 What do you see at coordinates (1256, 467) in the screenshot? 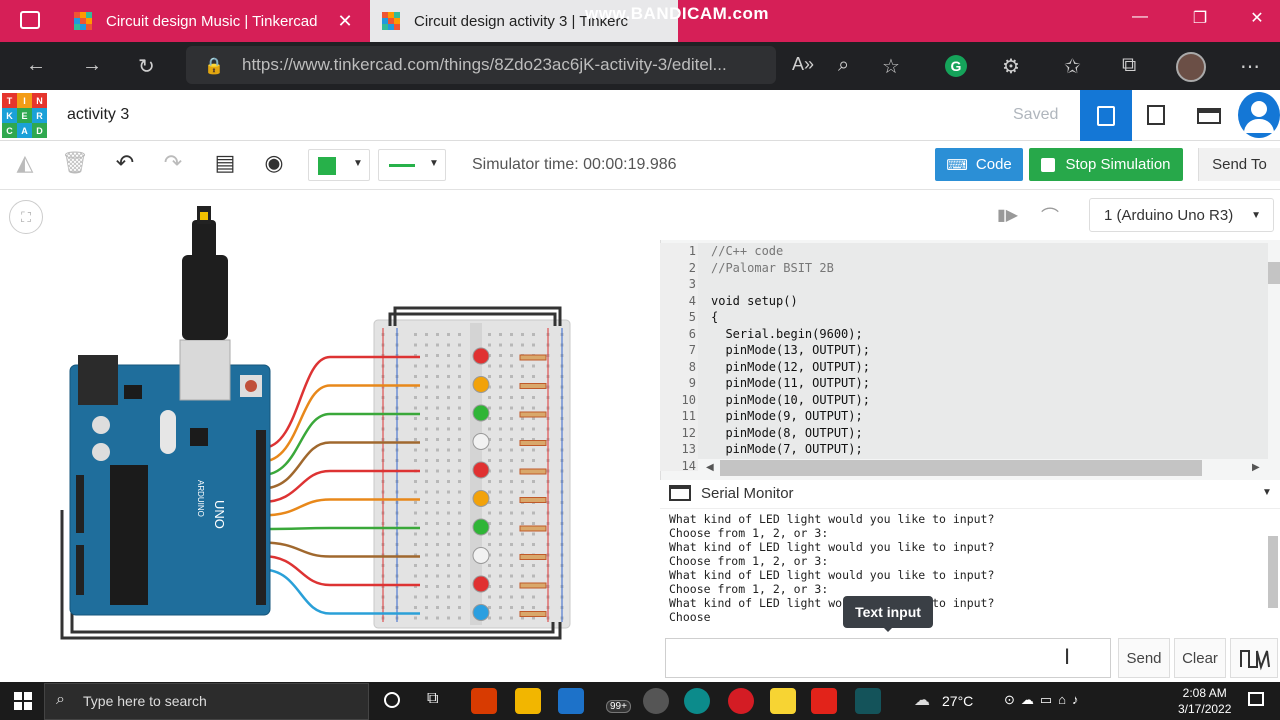
I see `scroll-right-icon: ▶` at bounding box center [1256, 467].